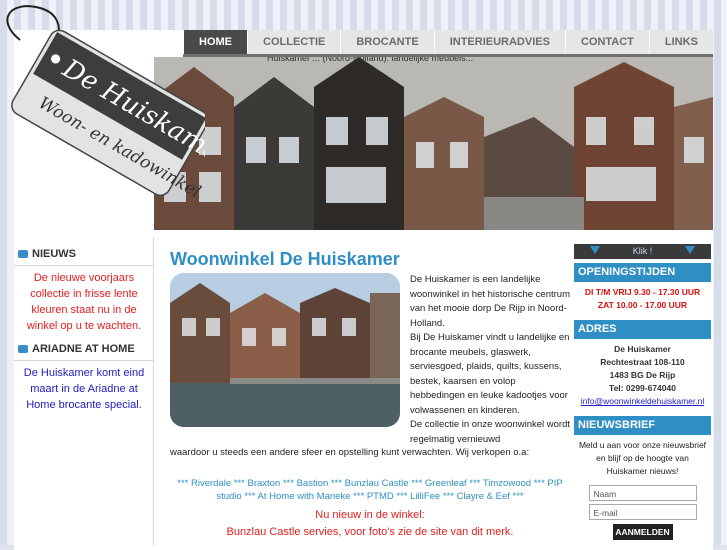  What do you see at coordinates (642, 292) in the screenshot?
I see `opening-weekdays: DI T/M VRIJ 9.30 - 17.30 UUR` at bounding box center [642, 292].